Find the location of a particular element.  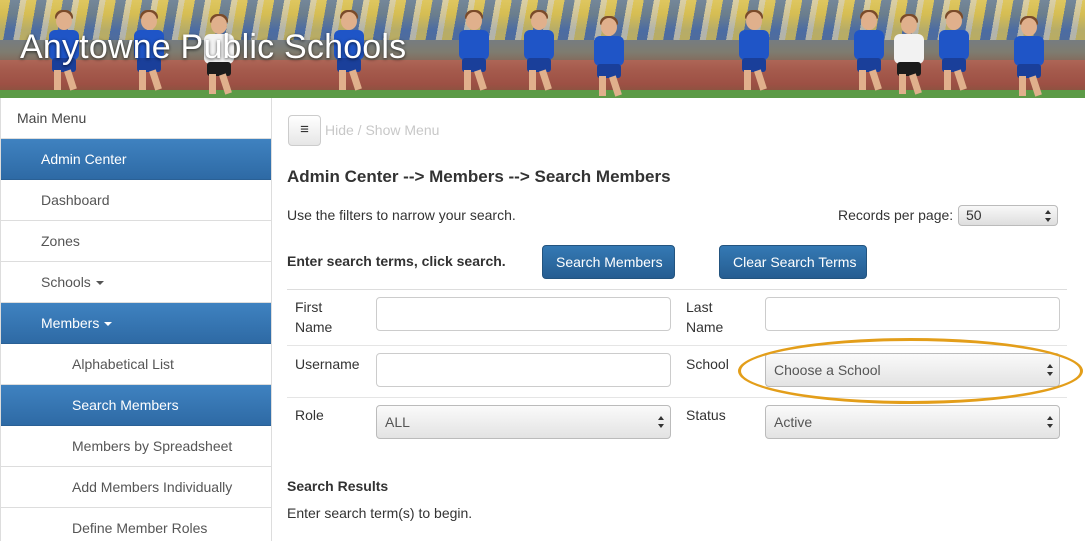

records-per-page-value: 50 is located at coordinates (974, 215).